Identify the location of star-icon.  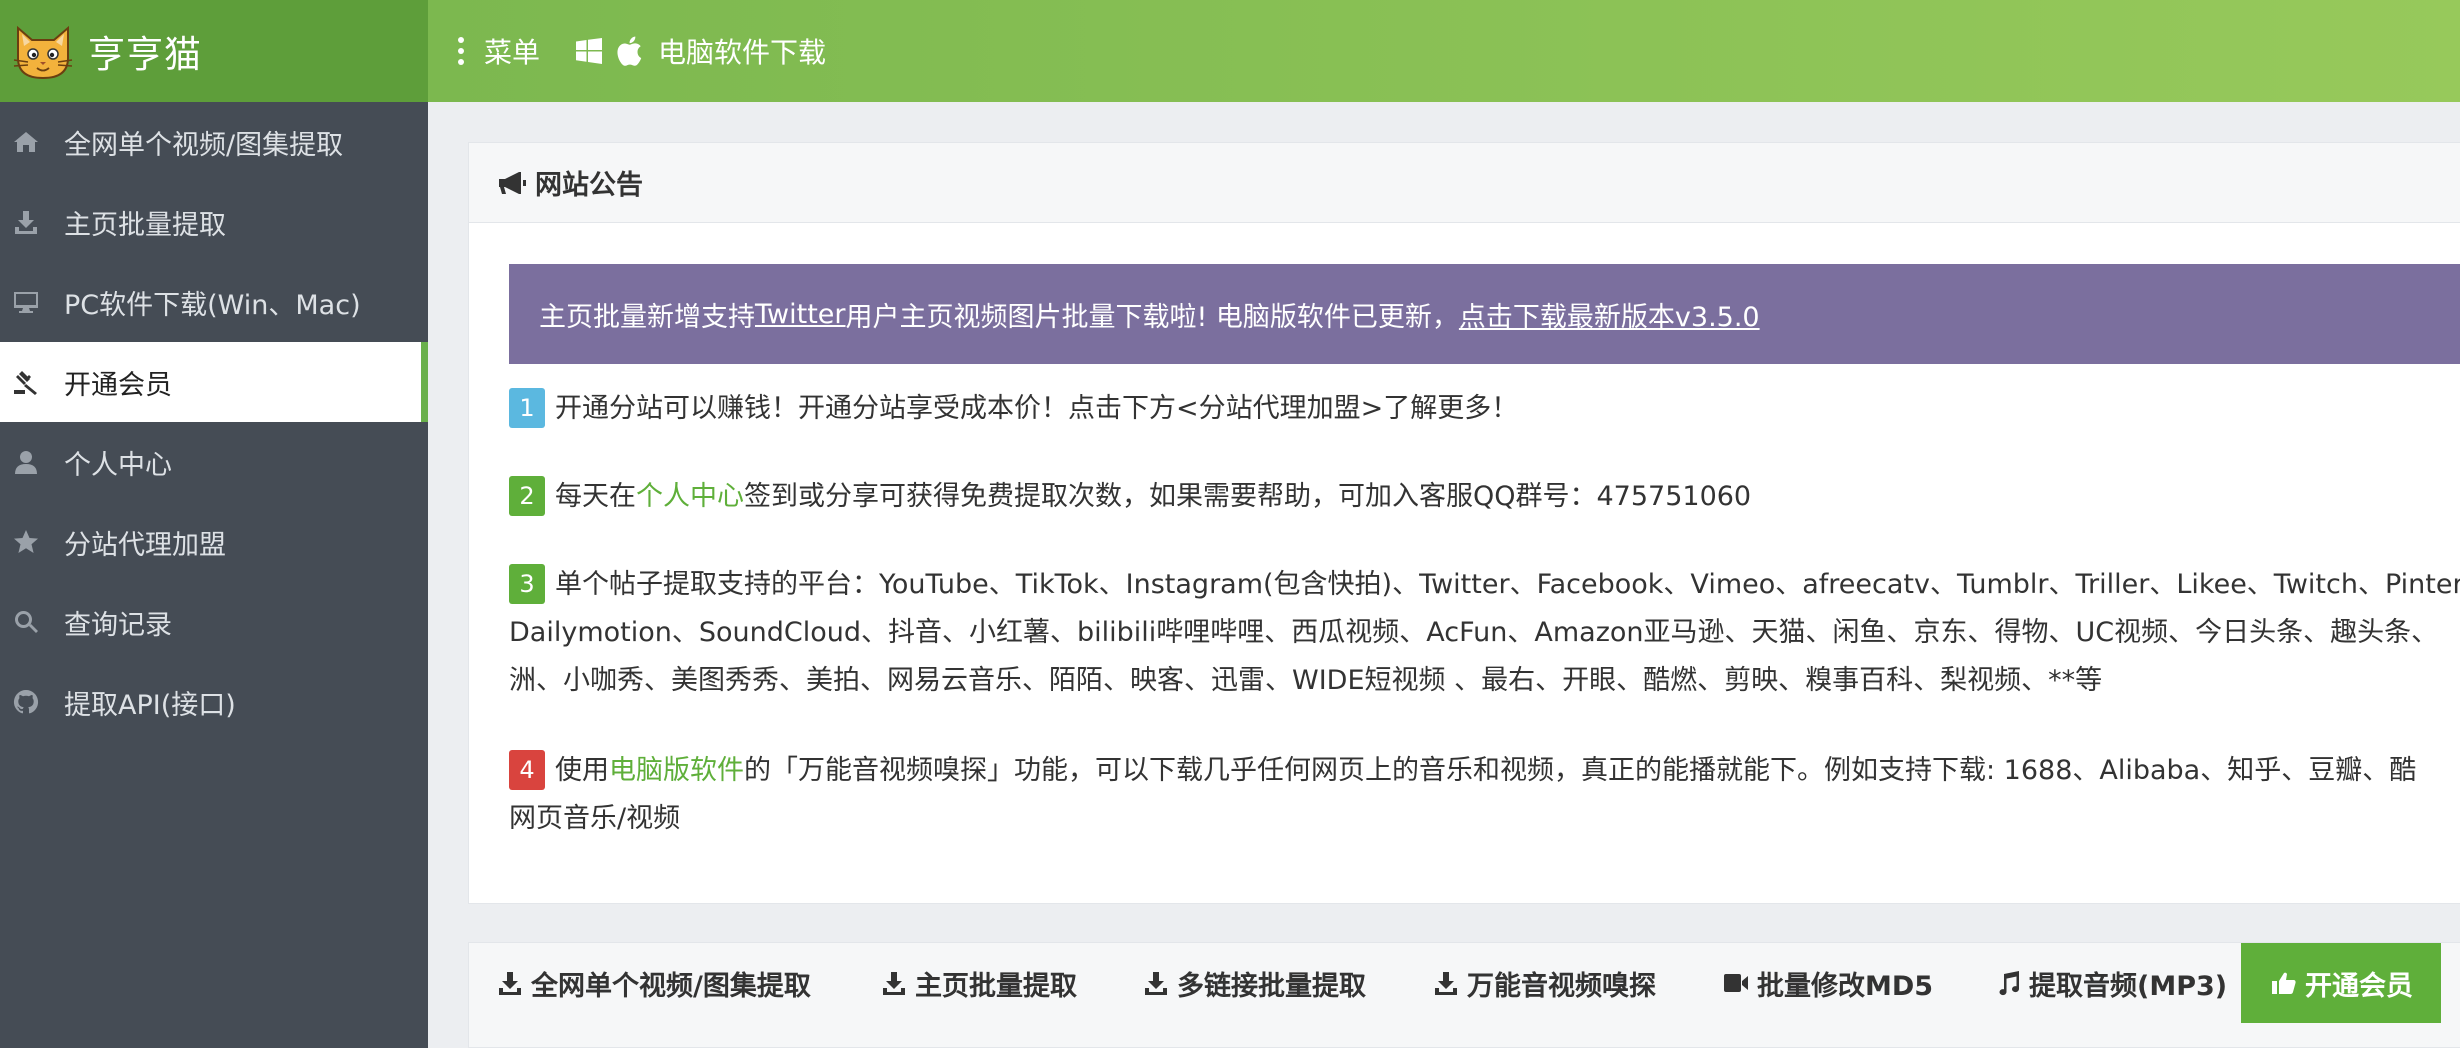
(26, 542).